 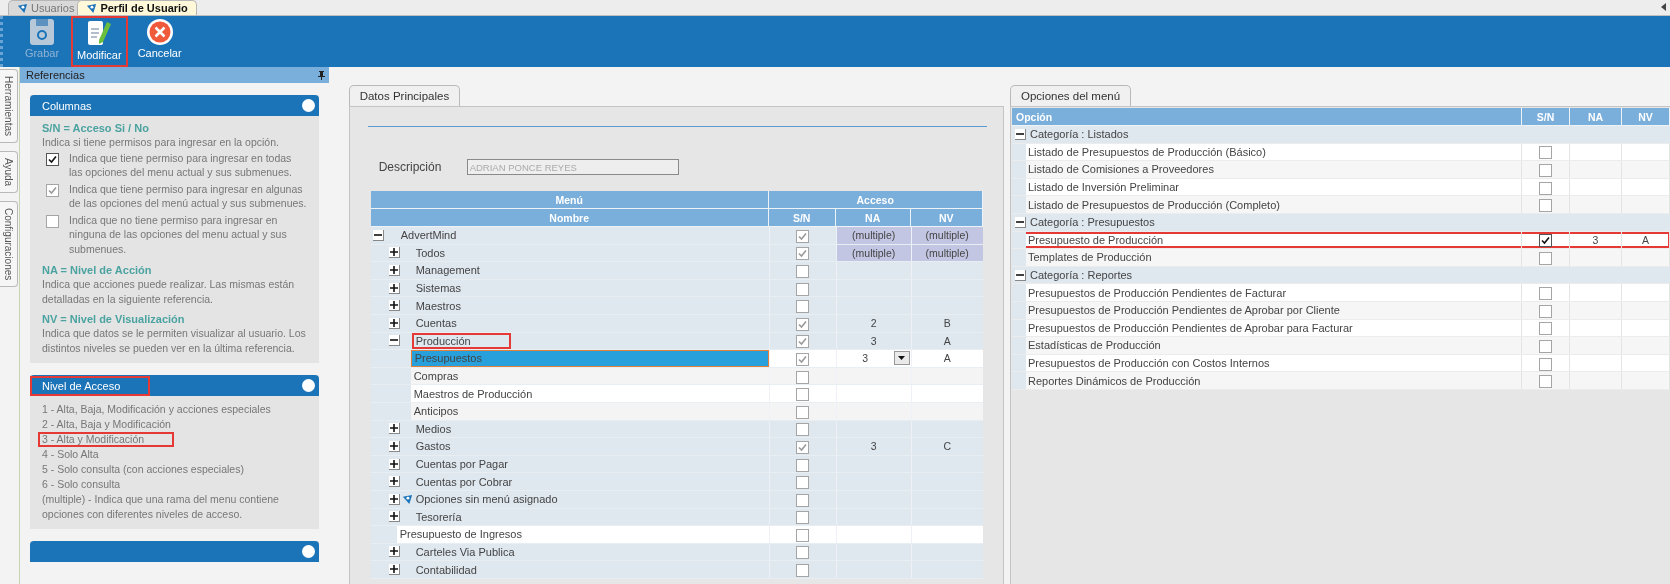 What do you see at coordinates (1274, 310) in the screenshot?
I see `option-name: Presupuestos de Producción Pendientes de Aprobar por Cliente` at bounding box center [1274, 310].